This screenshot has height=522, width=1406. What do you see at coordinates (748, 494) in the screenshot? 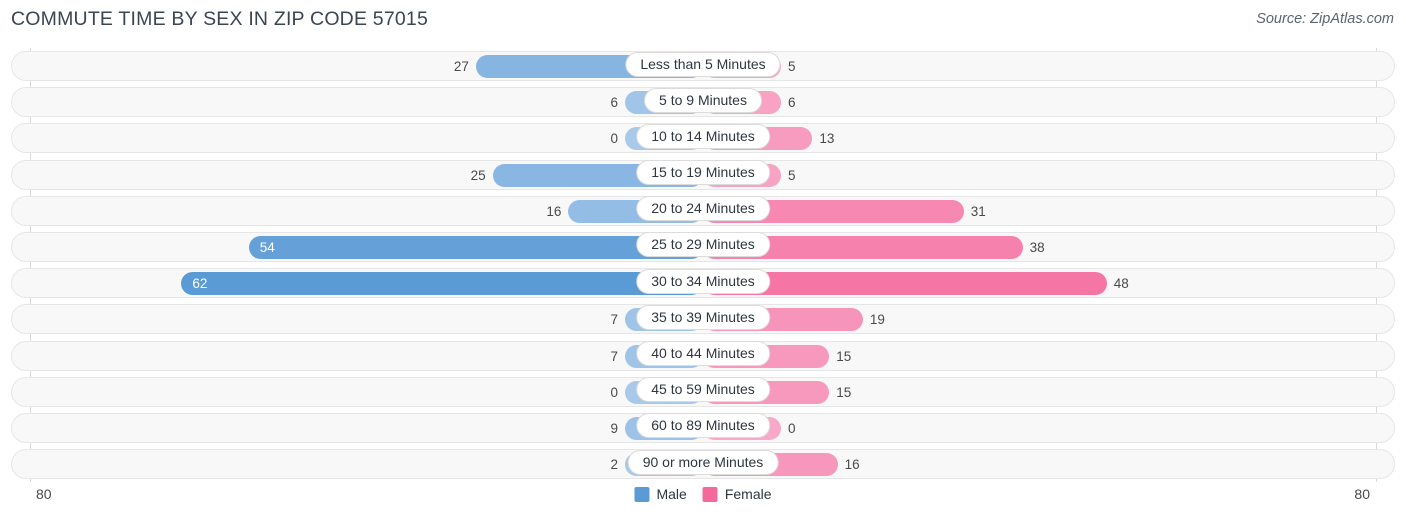
I see `legend-label: Female` at bounding box center [748, 494].